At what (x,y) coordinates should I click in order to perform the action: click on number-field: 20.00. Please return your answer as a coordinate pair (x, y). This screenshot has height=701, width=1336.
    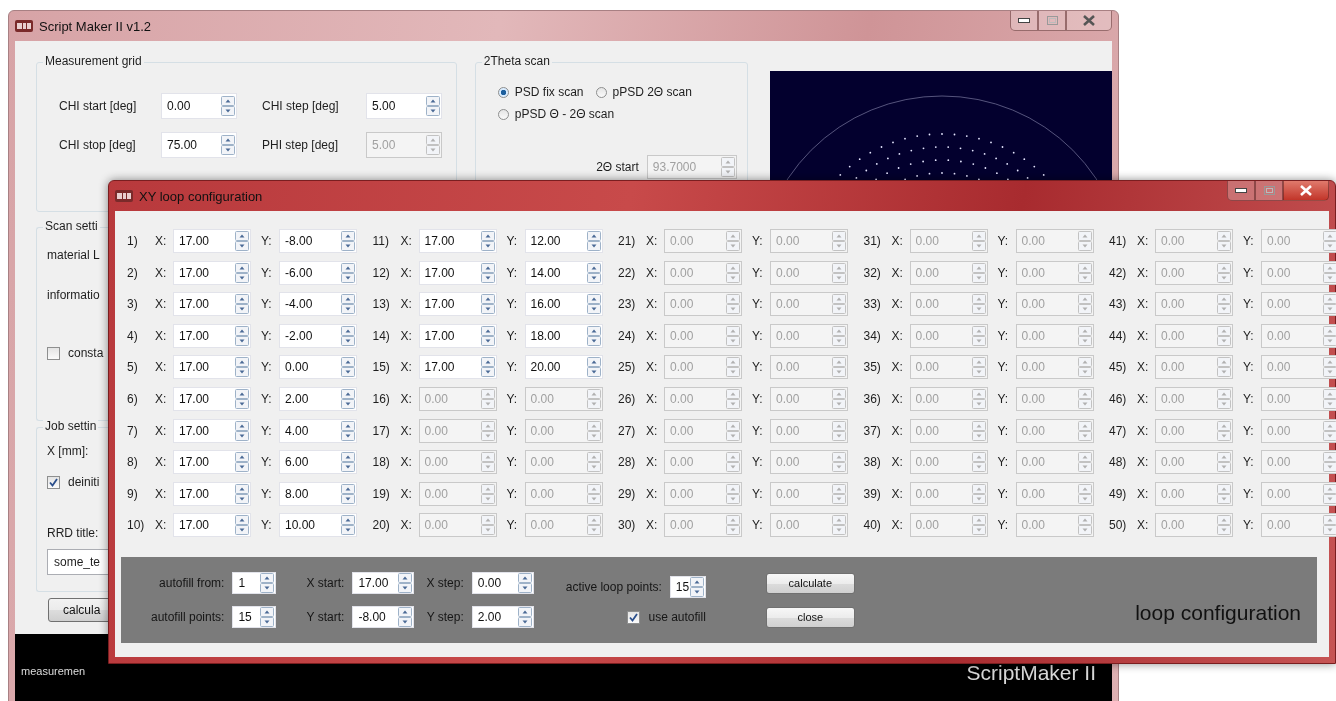
    Looking at the image, I should click on (563, 367).